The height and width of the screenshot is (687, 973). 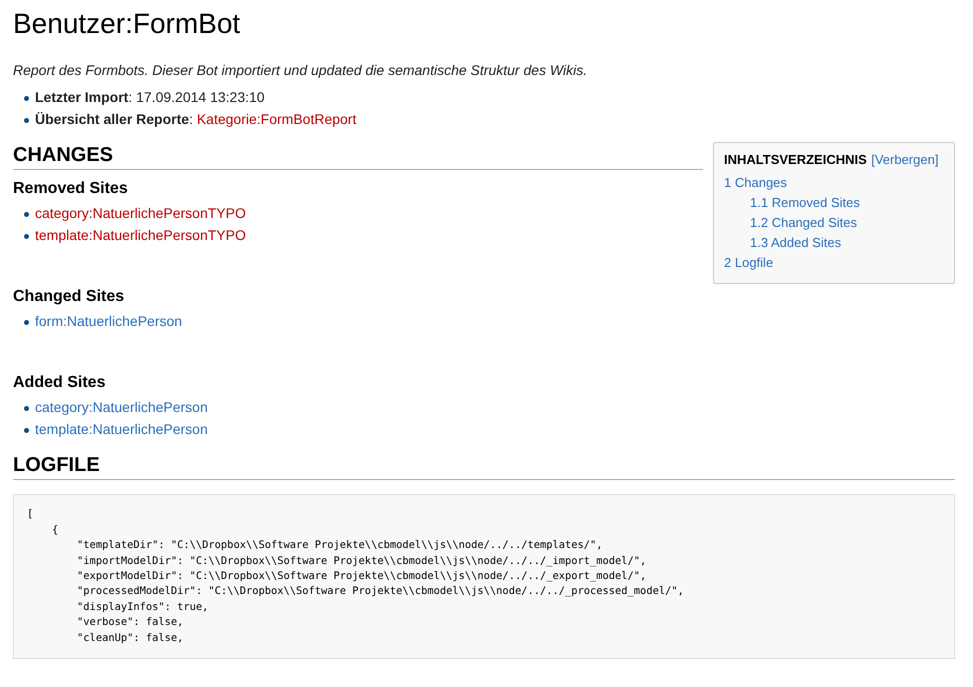 I want to click on page-link: form:NatuerlichePerson, so click(x=108, y=321).